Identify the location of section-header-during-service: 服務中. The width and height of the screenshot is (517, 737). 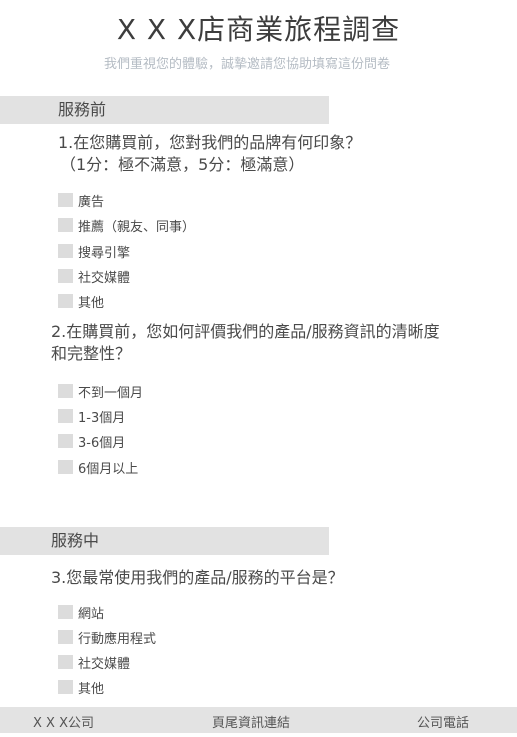
(164, 541).